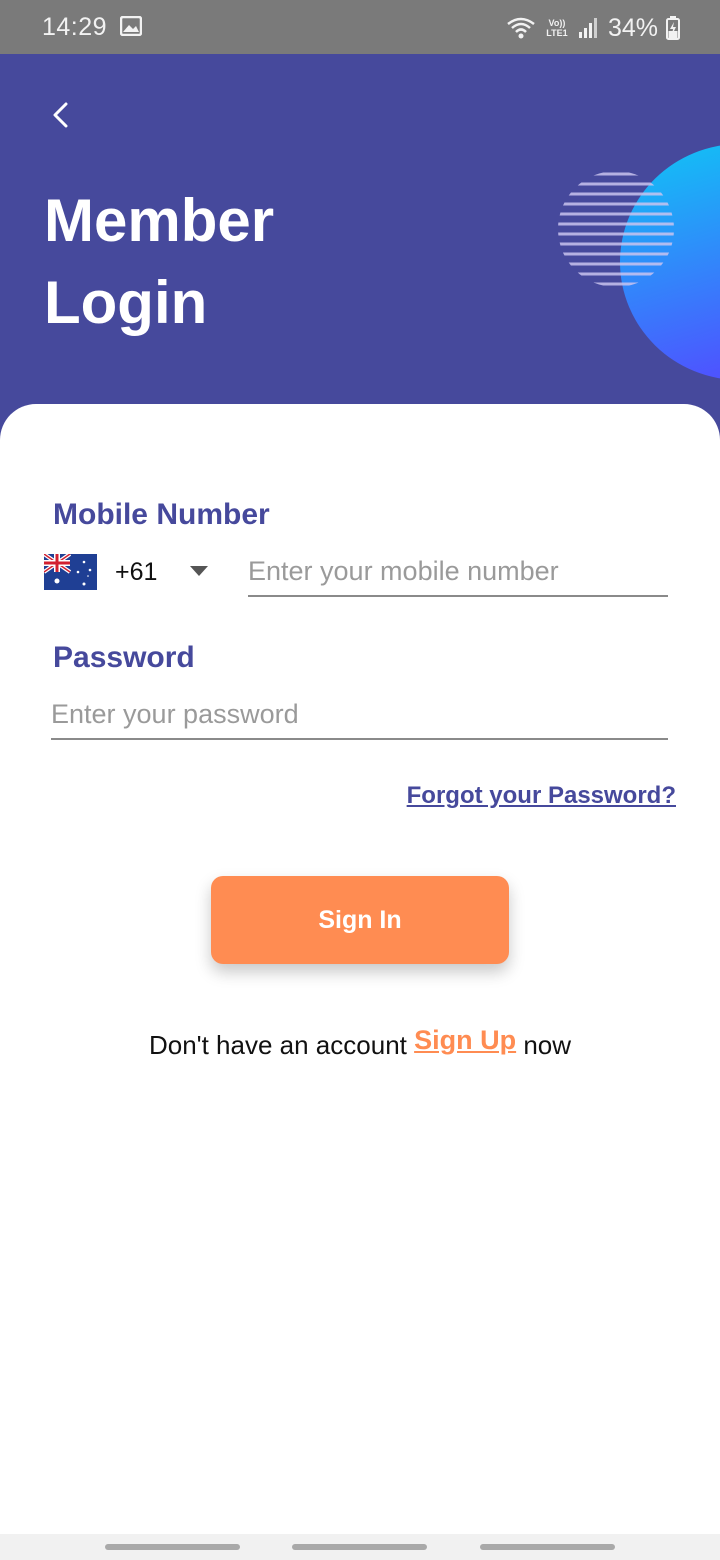  I want to click on system-nav-bar, so click(360, 1547).